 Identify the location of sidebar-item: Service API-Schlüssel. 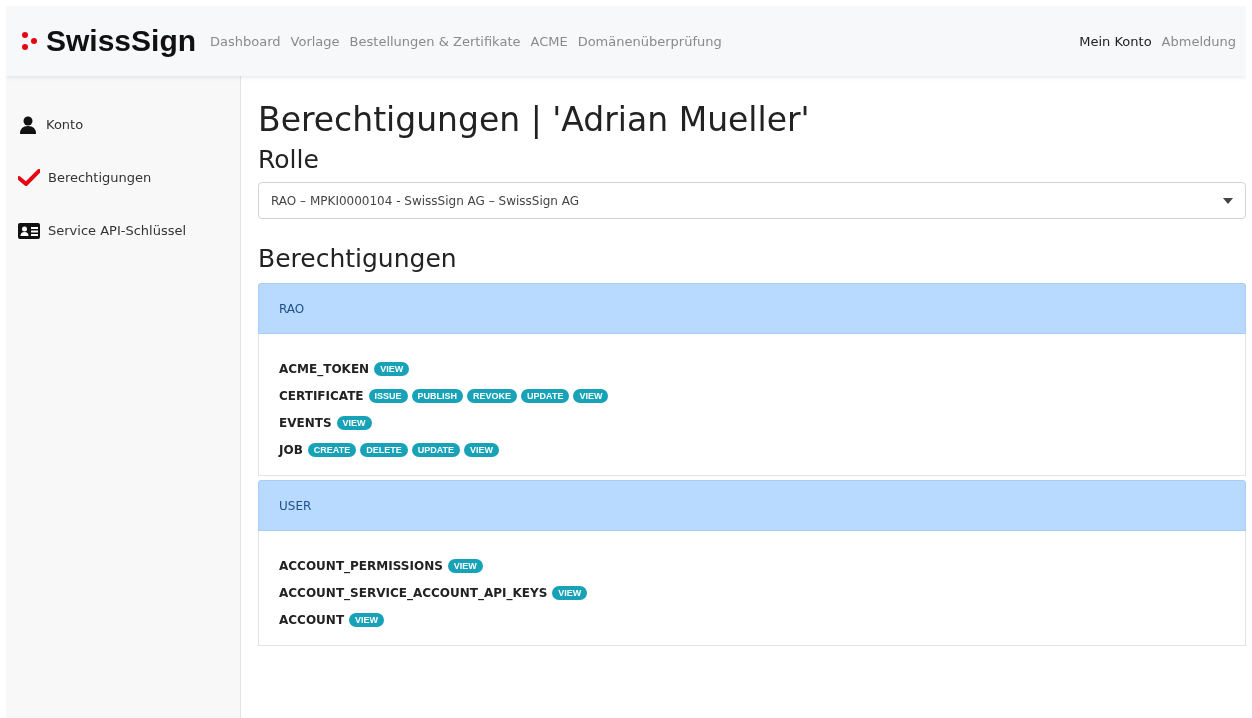
(123, 230).